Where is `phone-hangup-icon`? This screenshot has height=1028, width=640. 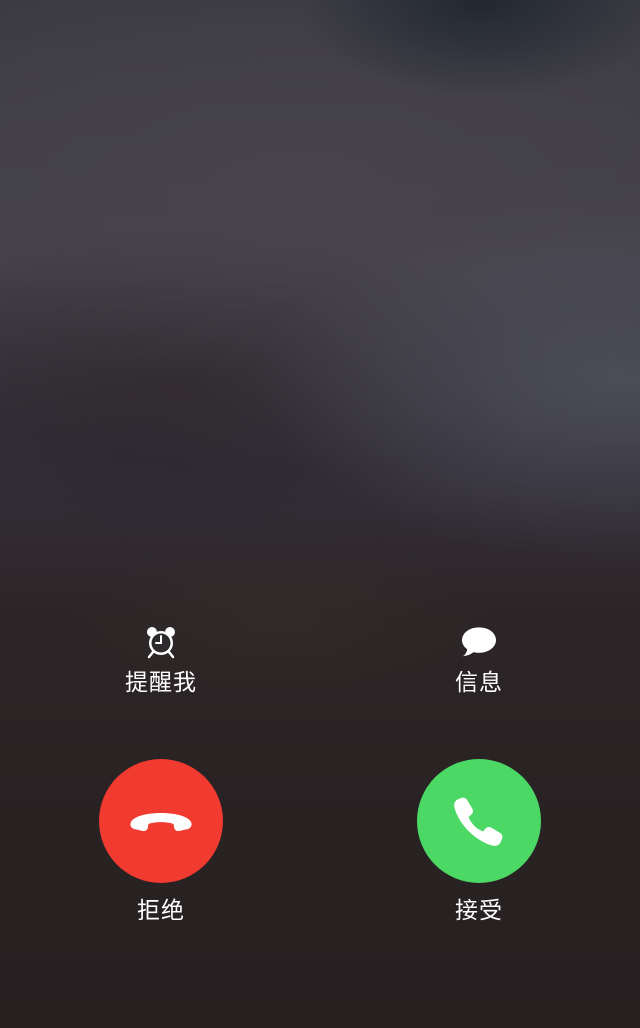 phone-hangup-icon is located at coordinates (161, 822).